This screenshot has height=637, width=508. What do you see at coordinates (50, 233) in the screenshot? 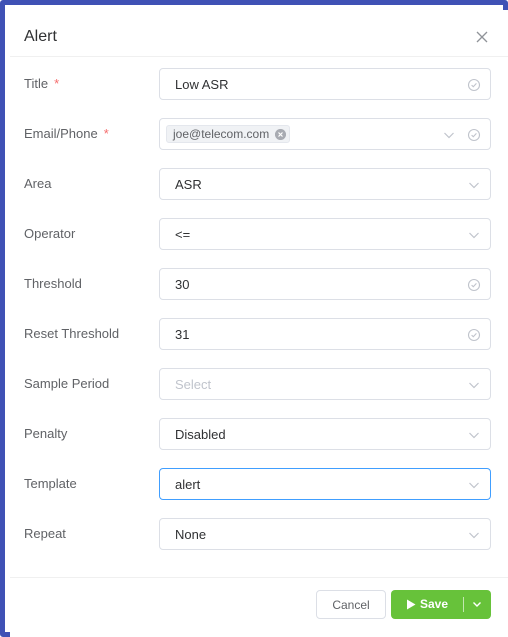
I see `operator-label: Operator` at bounding box center [50, 233].